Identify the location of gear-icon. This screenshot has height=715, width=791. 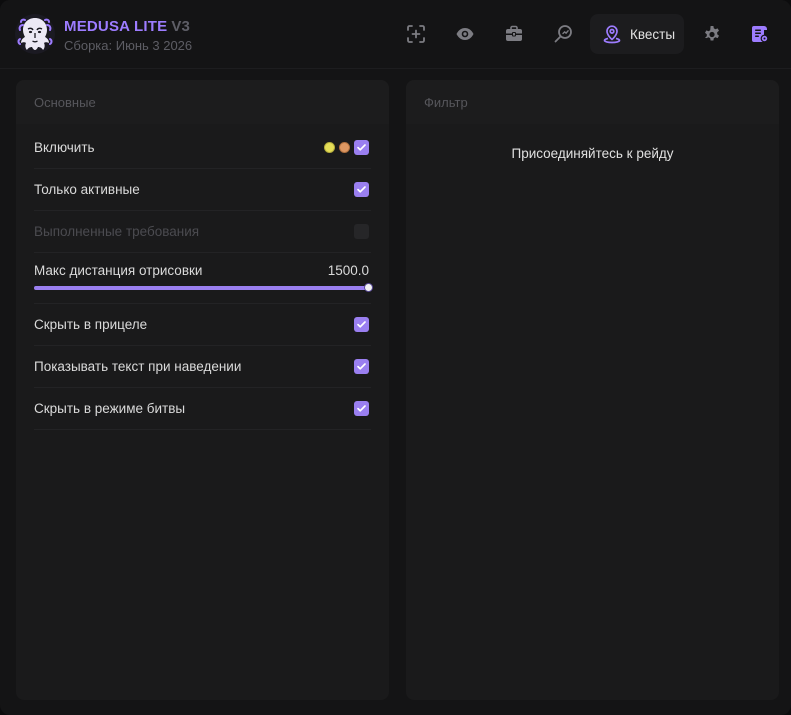
(712, 33).